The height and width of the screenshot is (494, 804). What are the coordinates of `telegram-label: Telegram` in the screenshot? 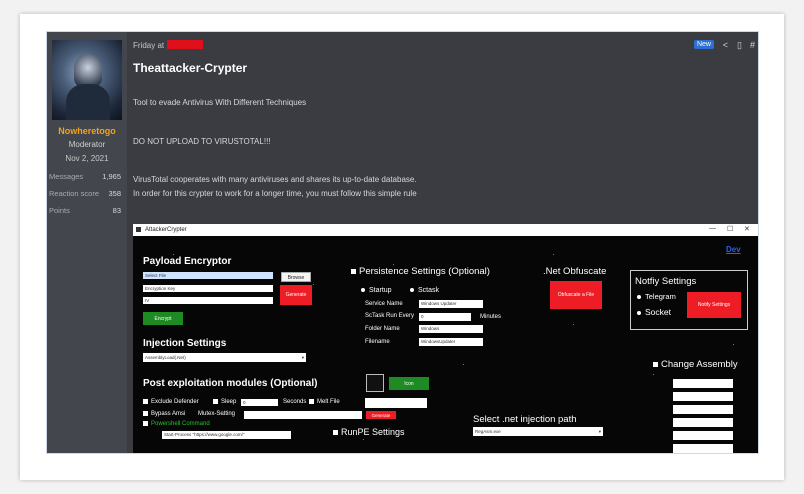 It's located at (660, 296).